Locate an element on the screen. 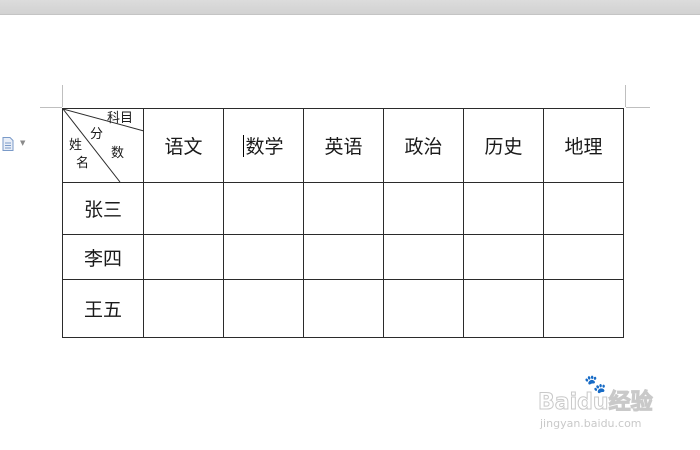 The height and width of the screenshot is (450, 700). caret-down-icon: ▼ is located at coordinates (22, 143).